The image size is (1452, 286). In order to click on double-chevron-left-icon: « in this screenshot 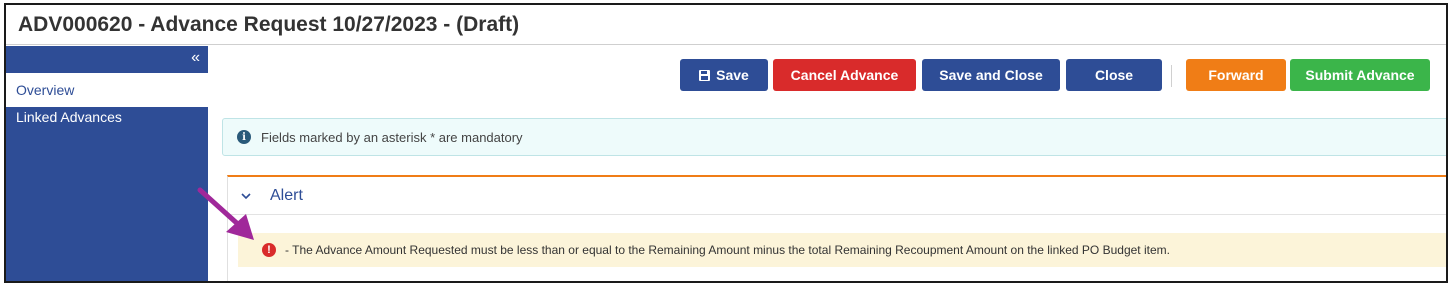, I will do `click(195, 58)`.